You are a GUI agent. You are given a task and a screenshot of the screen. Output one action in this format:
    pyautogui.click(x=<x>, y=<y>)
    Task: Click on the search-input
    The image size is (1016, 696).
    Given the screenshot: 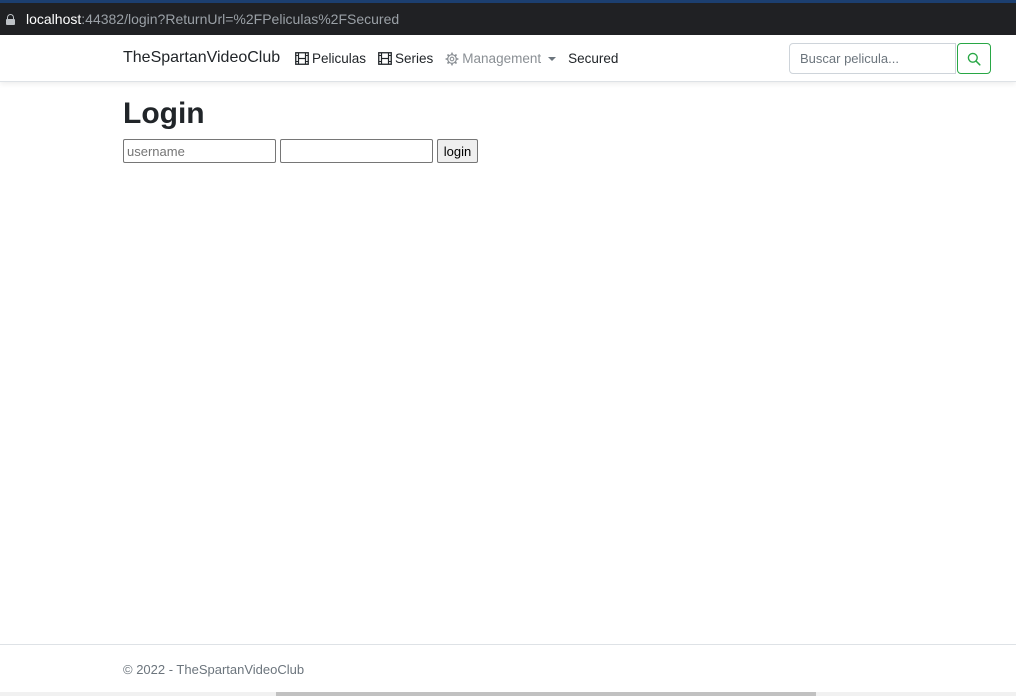 What is the action you would take?
    pyautogui.click(x=872, y=58)
    